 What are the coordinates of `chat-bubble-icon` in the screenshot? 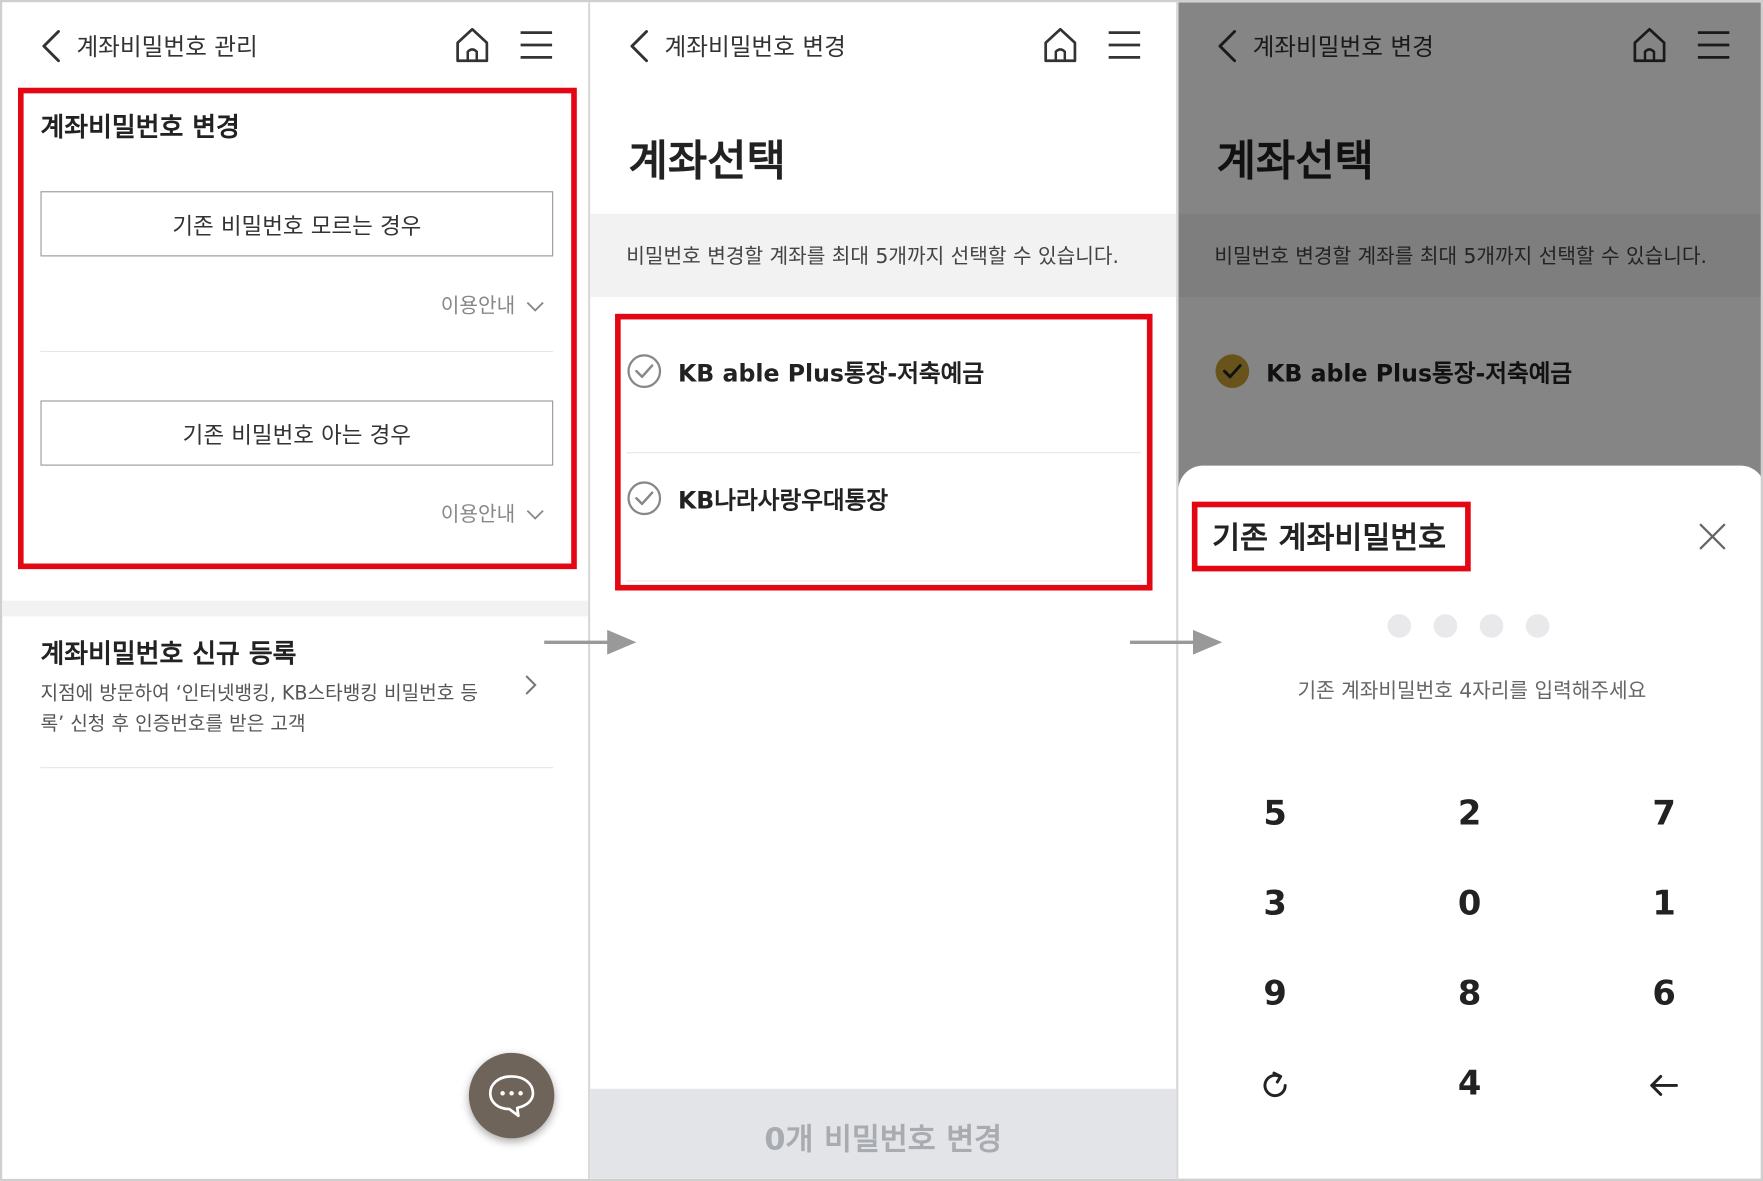 It's located at (511, 1096).